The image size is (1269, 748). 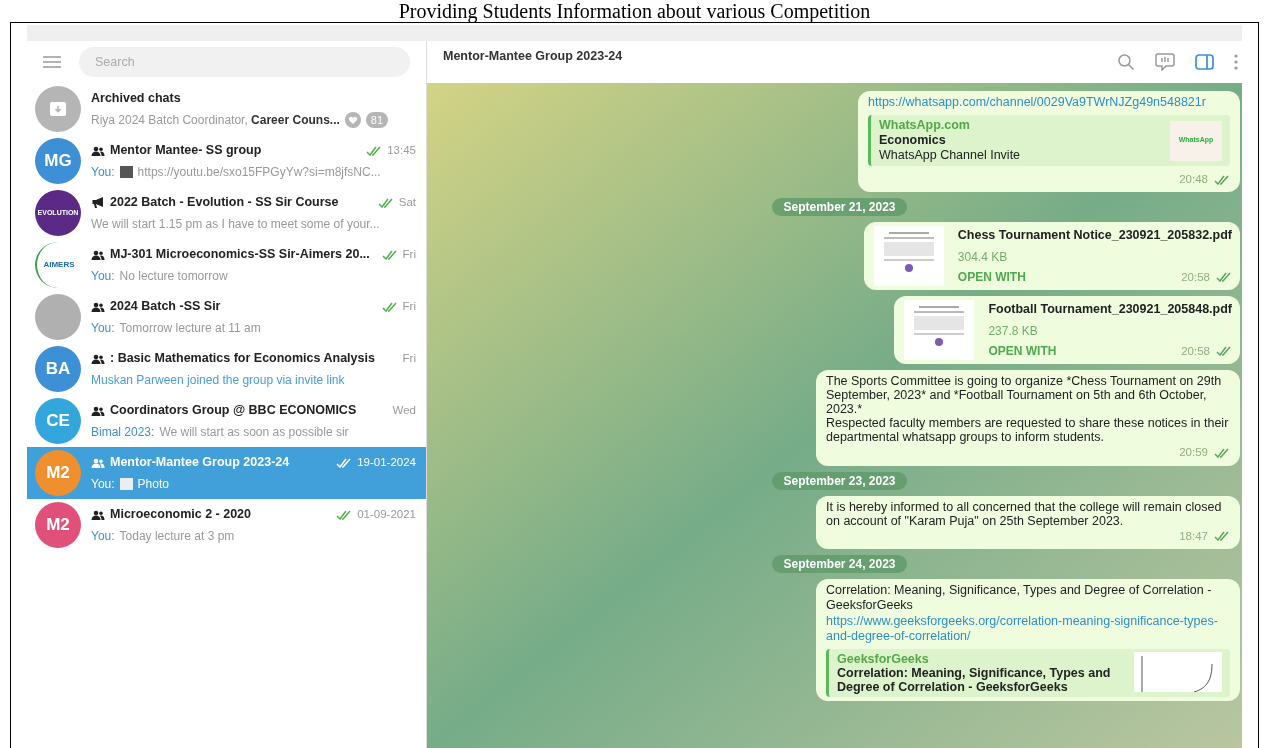 I want to click on date-separator: September 24, 2023, so click(x=839, y=563).